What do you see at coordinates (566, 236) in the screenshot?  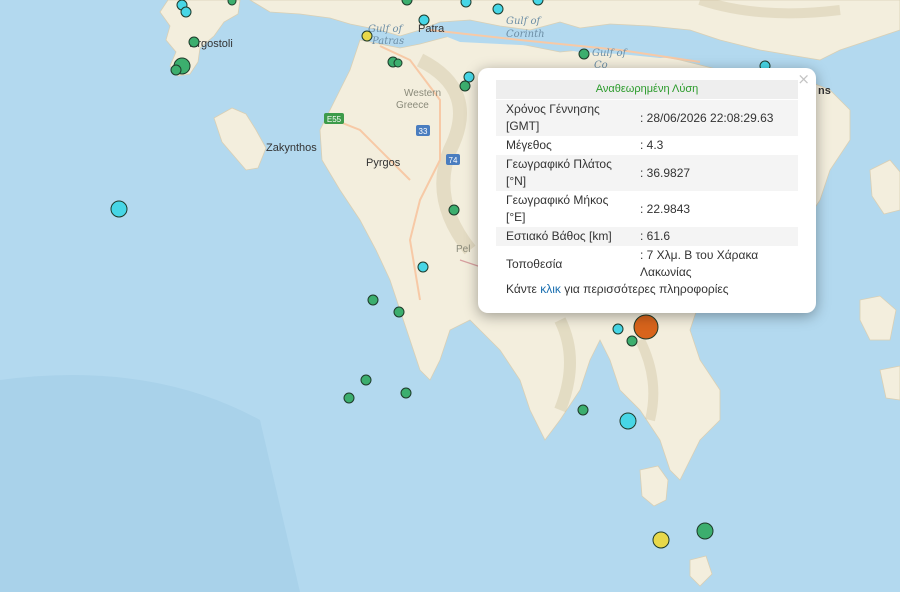 I see `detail-label: Εστιακό Βάθος [km]` at bounding box center [566, 236].